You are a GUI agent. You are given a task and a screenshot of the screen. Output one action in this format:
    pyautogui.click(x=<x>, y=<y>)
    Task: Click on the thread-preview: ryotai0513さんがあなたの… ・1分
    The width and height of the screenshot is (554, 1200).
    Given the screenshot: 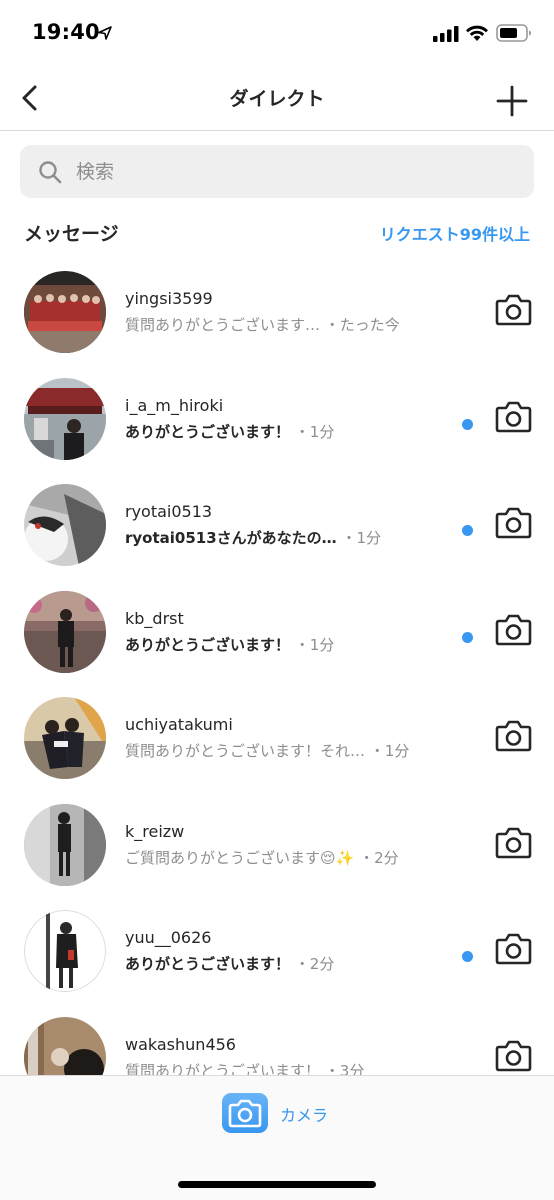 What is the action you would take?
    pyautogui.click(x=253, y=537)
    